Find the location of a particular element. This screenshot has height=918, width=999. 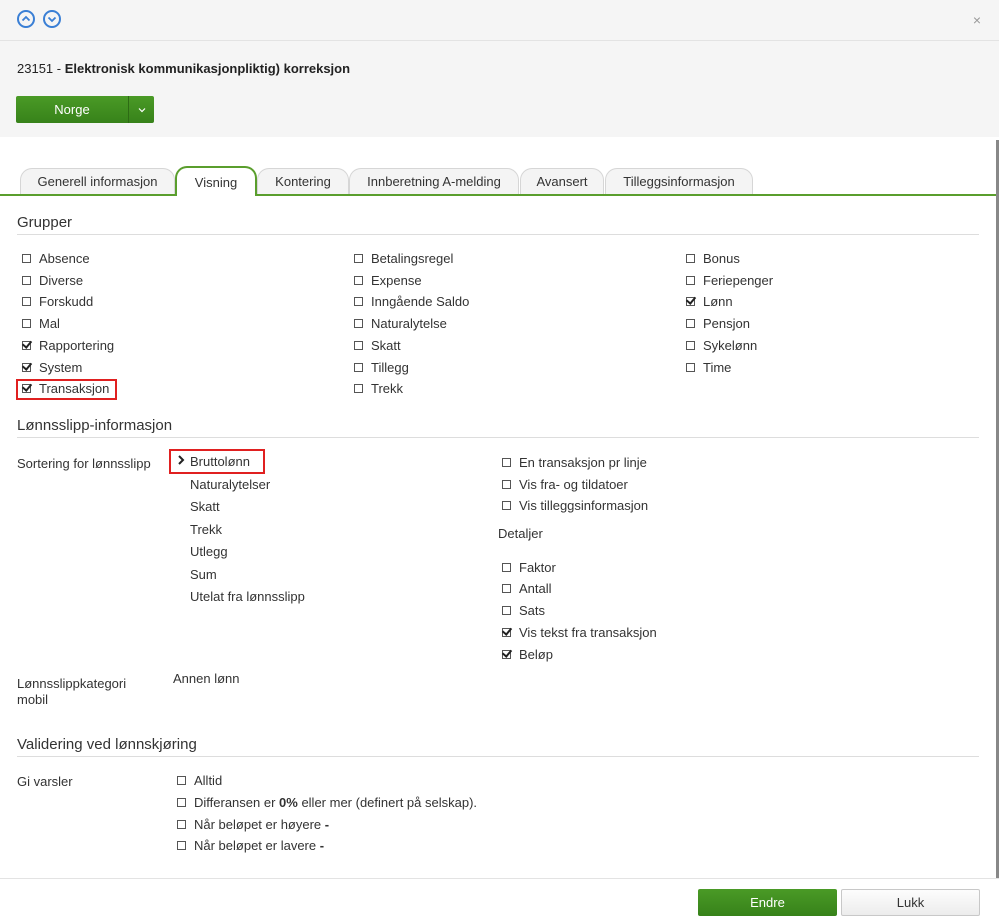

checkbox-tillegg: Tillegg is located at coordinates (381, 367).